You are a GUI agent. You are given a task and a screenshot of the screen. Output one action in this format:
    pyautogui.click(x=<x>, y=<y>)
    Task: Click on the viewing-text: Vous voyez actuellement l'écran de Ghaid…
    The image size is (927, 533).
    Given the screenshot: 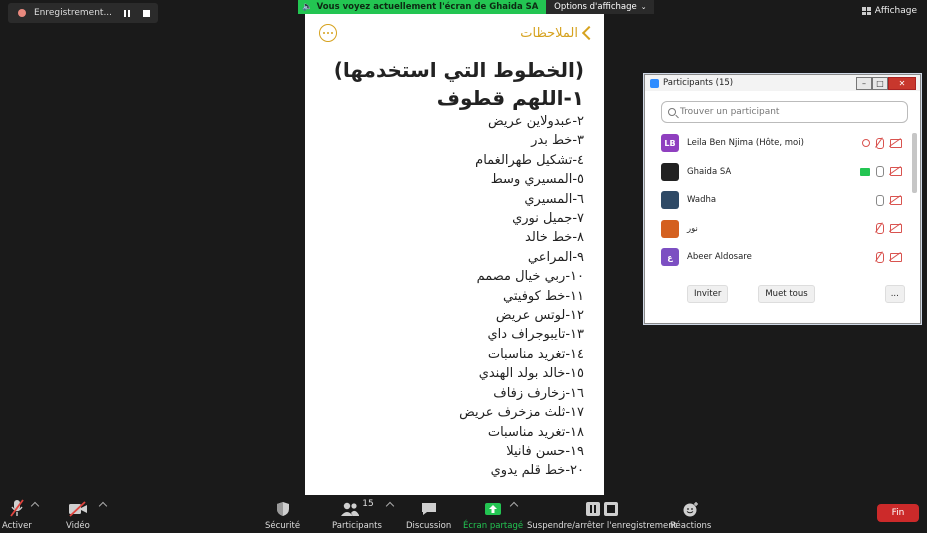 What is the action you would take?
    pyautogui.click(x=427, y=7)
    